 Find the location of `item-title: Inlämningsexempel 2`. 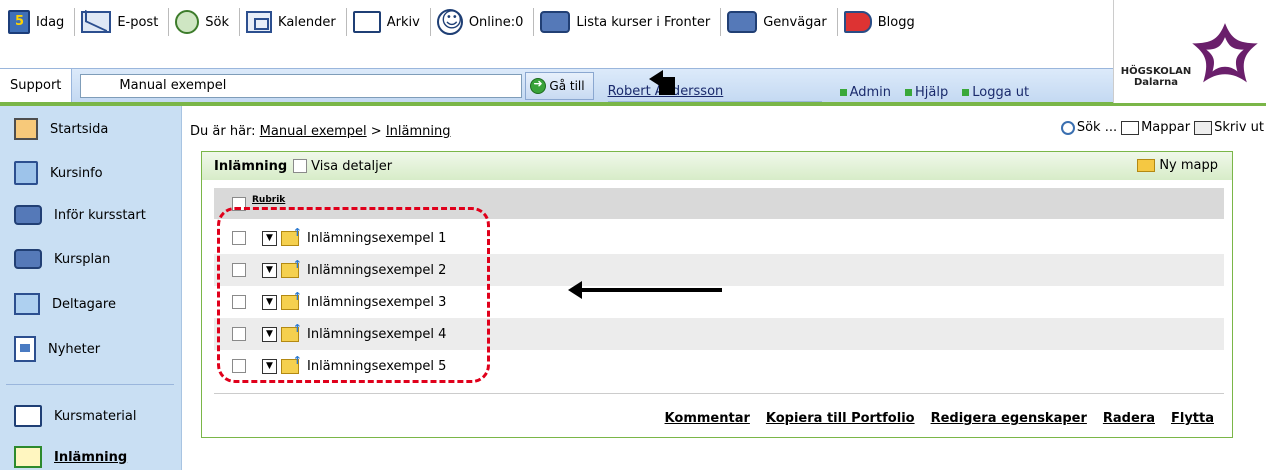

item-title: Inlämningsexempel 2 is located at coordinates (376, 270).